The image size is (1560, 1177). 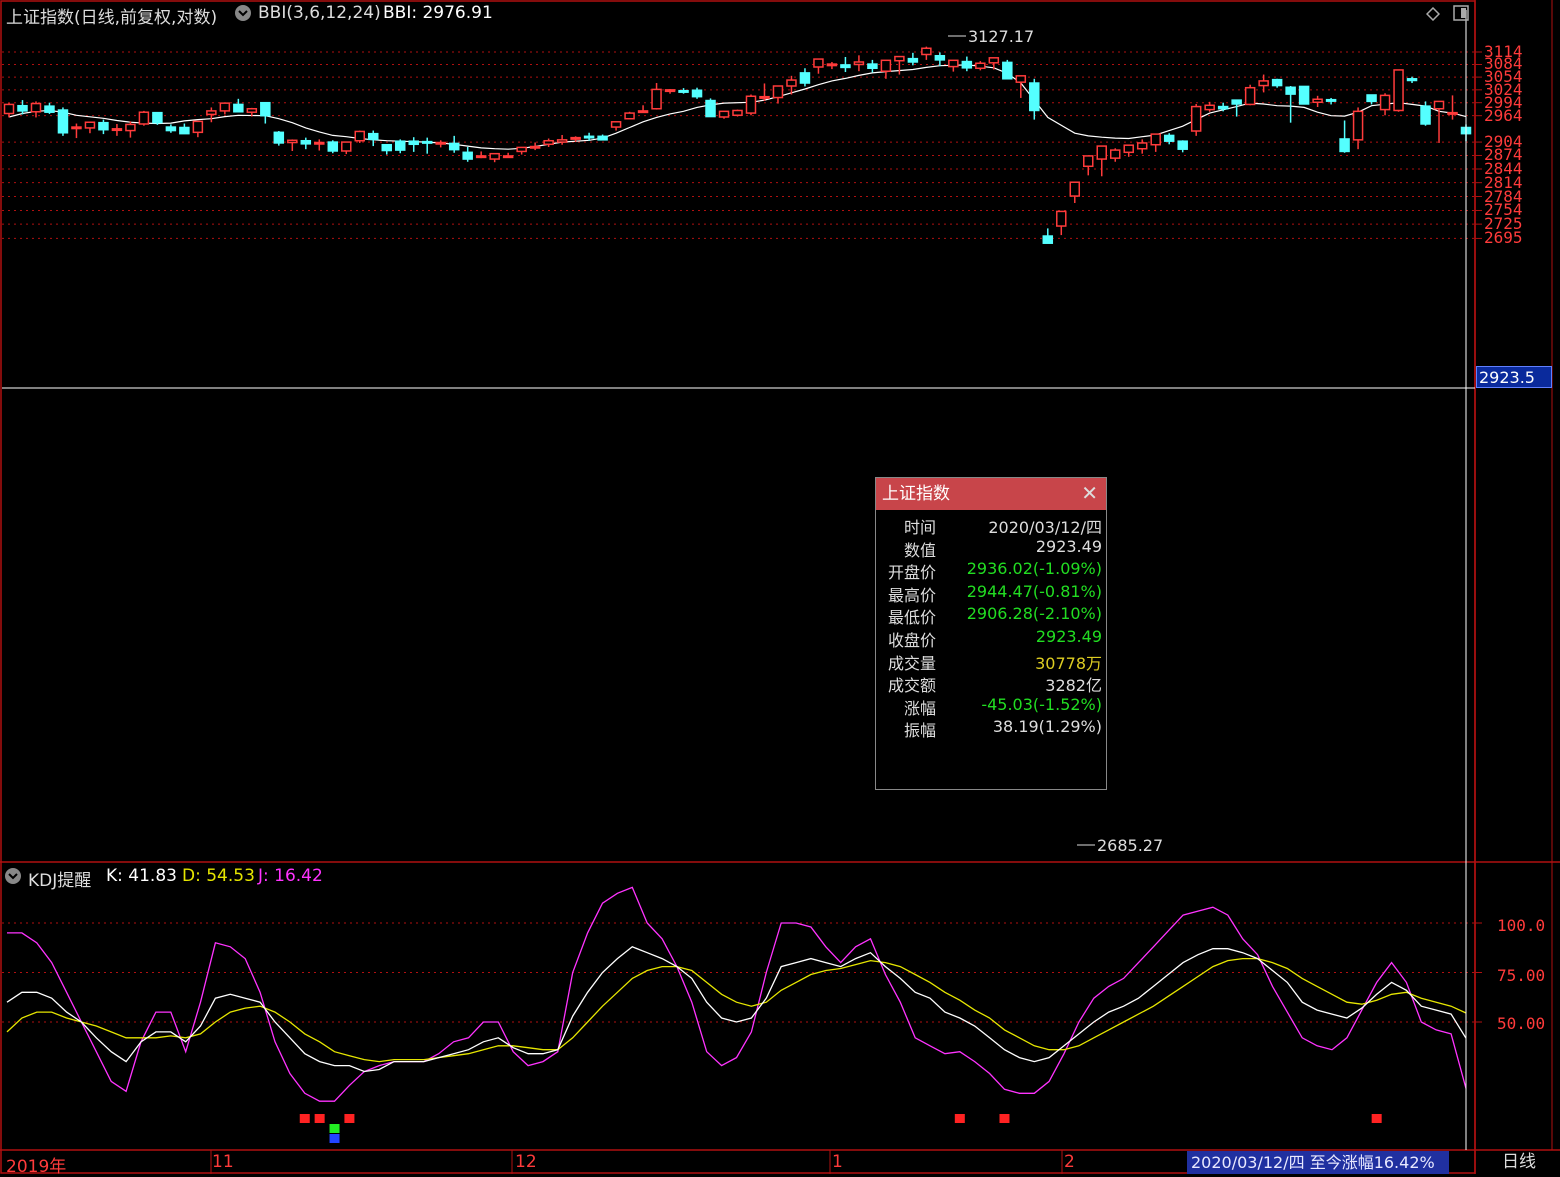 What do you see at coordinates (243, 13) in the screenshot?
I see `settings-dropdown-icon` at bounding box center [243, 13].